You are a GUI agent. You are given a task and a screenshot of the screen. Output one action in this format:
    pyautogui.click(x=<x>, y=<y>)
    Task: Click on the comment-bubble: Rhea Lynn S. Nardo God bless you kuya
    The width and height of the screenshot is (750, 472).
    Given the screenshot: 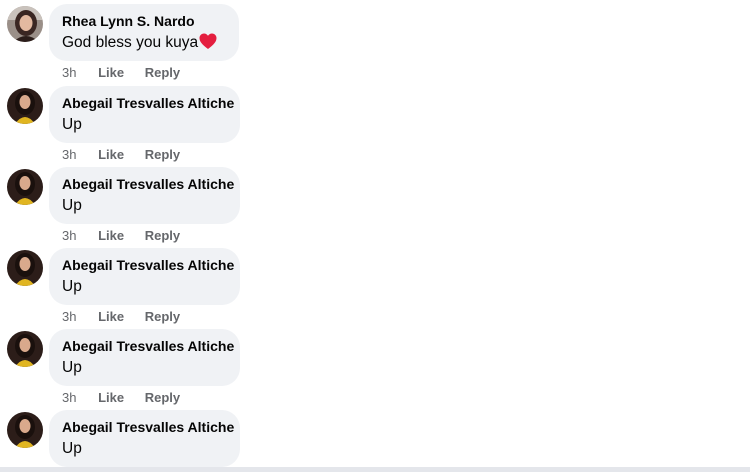 What is the action you would take?
    pyautogui.click(x=144, y=32)
    